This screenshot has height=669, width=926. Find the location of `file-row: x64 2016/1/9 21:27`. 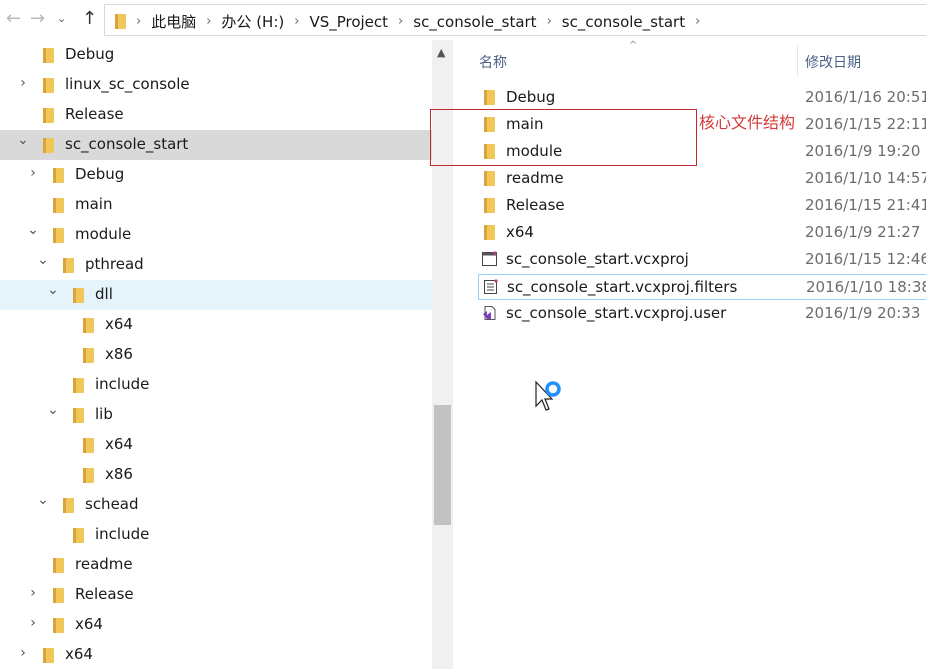

file-row: x64 2016/1/9 21:27 is located at coordinates (702, 233).